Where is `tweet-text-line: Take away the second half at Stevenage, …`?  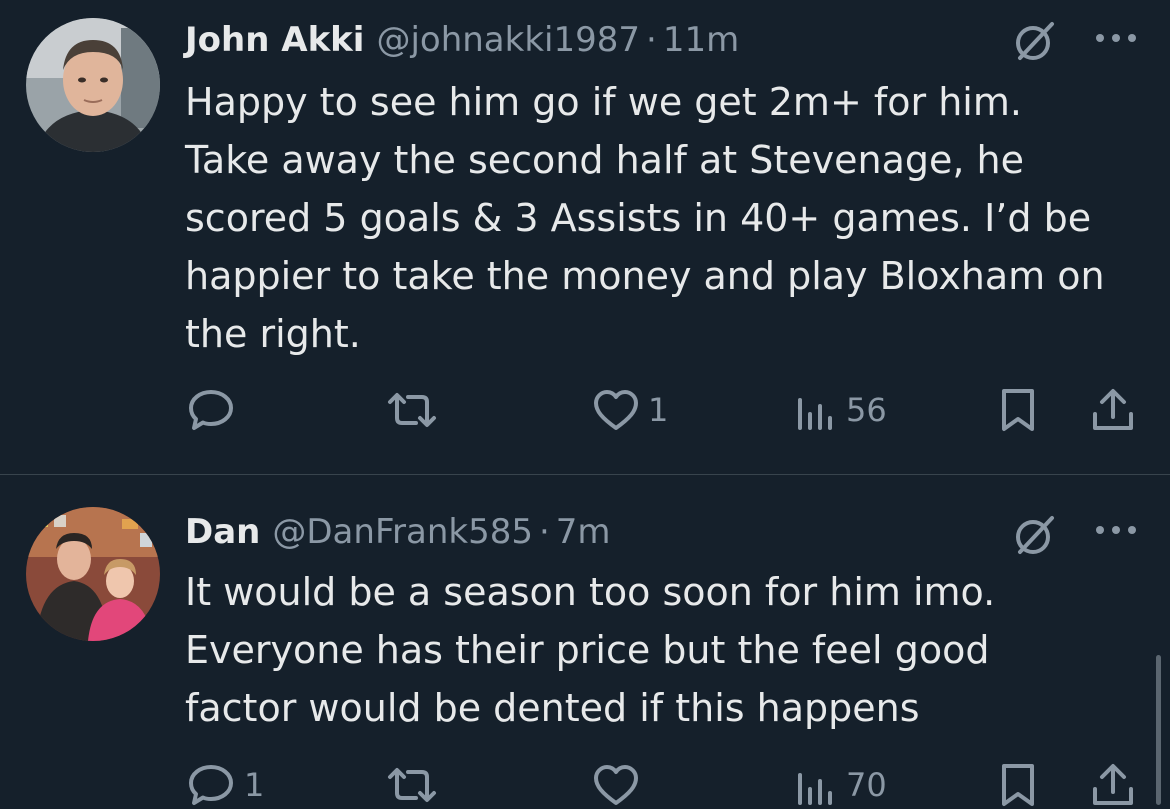
tweet-text-line: Take away the second half at Stevenage, … is located at coordinates (604, 160).